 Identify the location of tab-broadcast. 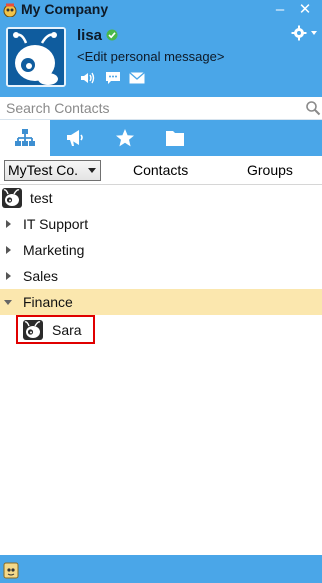
(75, 138).